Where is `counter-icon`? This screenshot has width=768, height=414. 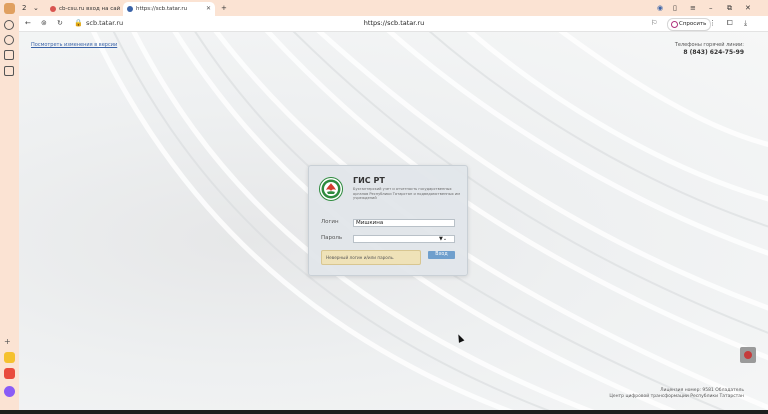
counter-icon is located at coordinates (9, 55).